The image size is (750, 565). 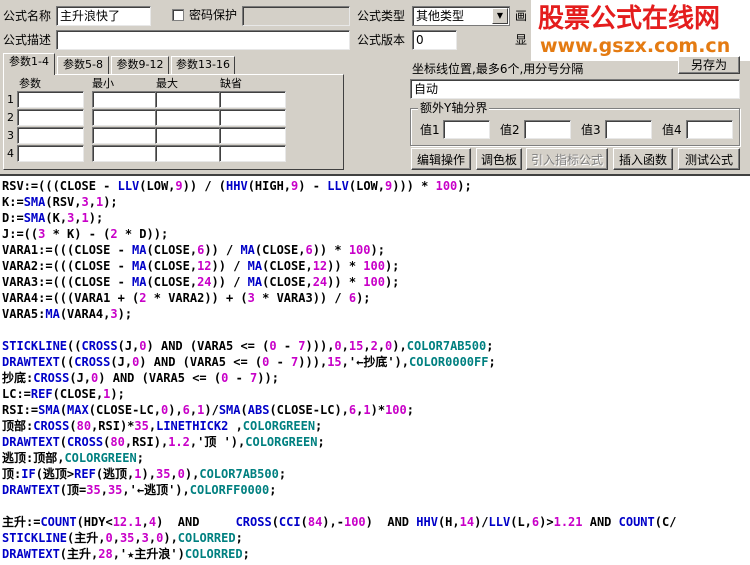 I want to click on code-line: DRAWTEXT(主升,28,'★主升浪')COLORRED;, so click(x=376, y=554).